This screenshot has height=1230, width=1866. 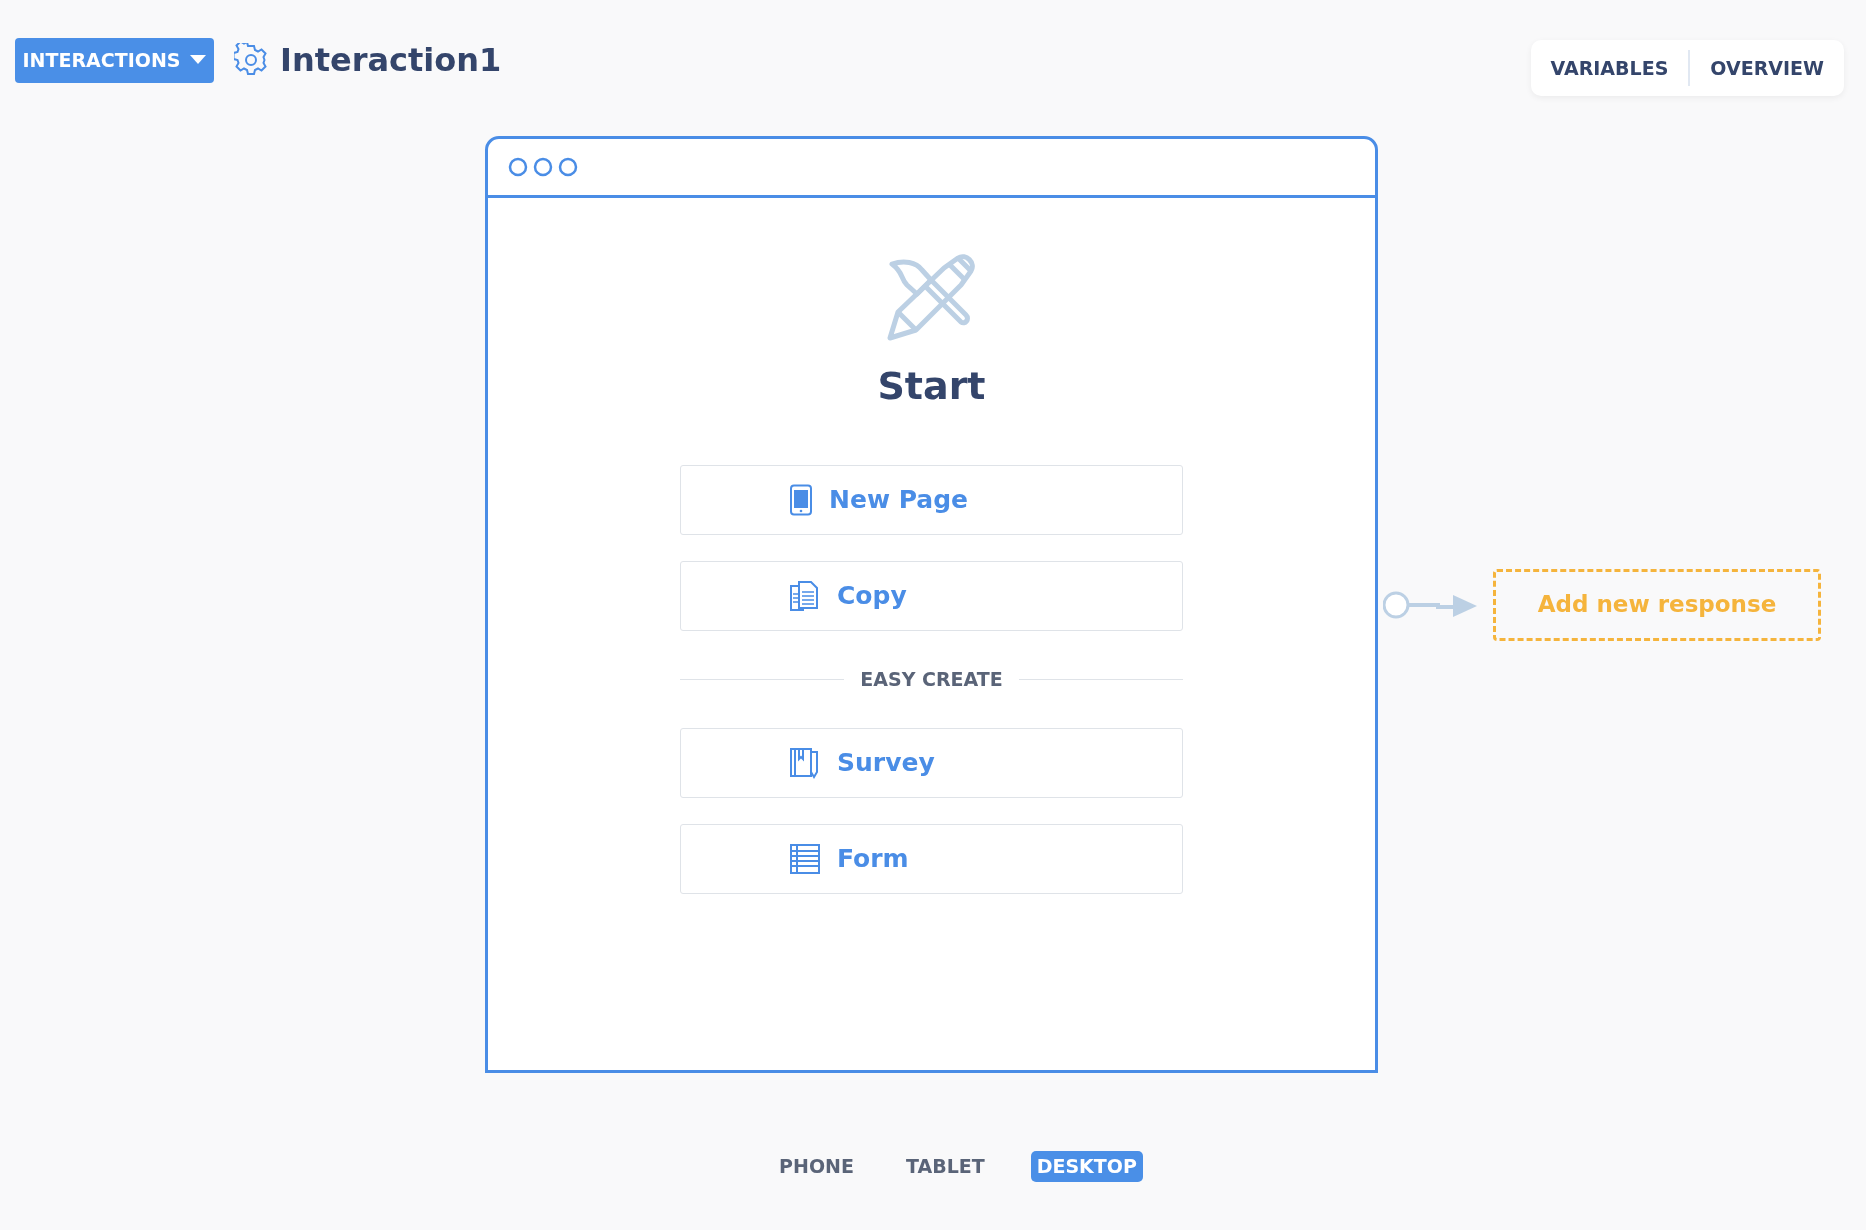 I want to click on brush-pencil-icon, so click(x=931, y=298).